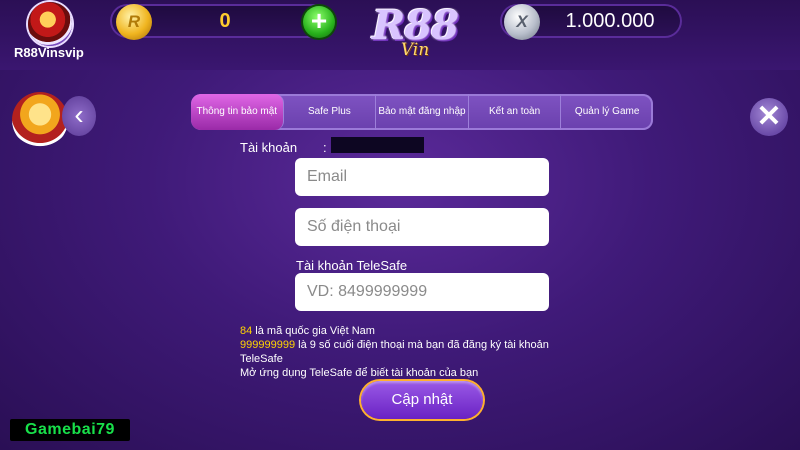 The height and width of the screenshot is (450, 800). Describe the element at coordinates (70, 430) in the screenshot. I see `watermark-logo: Gamebai79` at that location.